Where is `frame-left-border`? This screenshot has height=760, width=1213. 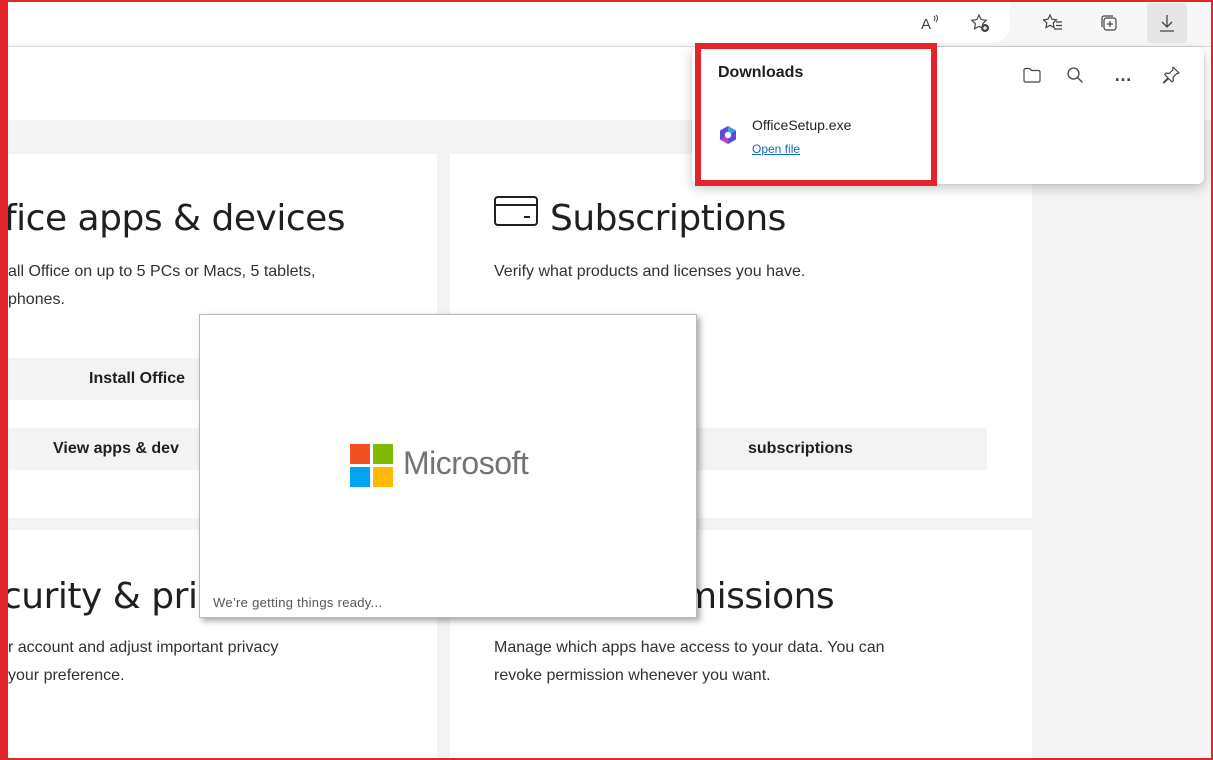 frame-left-border is located at coordinates (4, 380).